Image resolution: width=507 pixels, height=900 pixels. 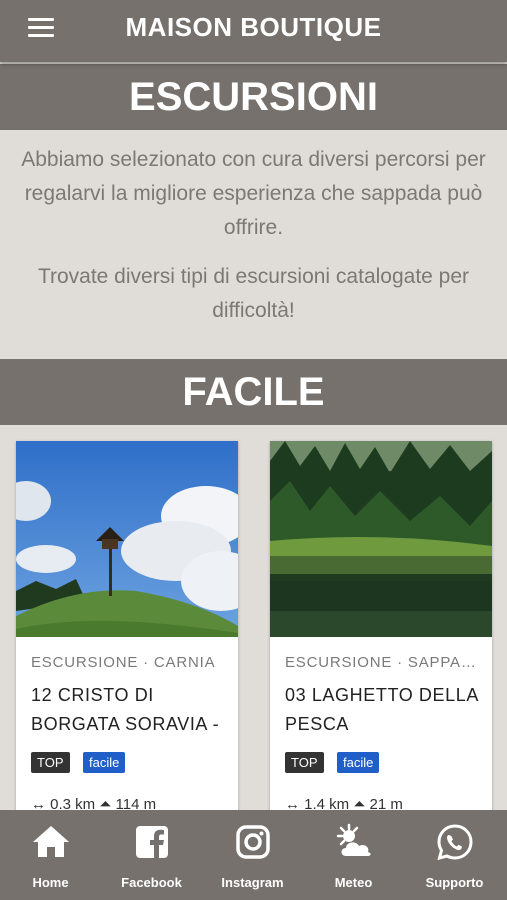 What do you see at coordinates (253, 27) in the screenshot?
I see `app-title: MAISON BOUTIQUE` at bounding box center [253, 27].